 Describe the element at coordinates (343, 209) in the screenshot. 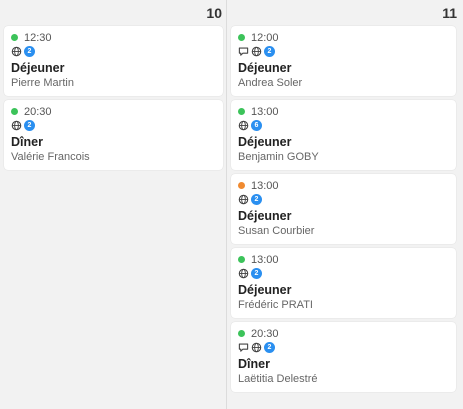

I see `reservation-card: 13:00 2 Déjeuner Susan Courbier` at that location.